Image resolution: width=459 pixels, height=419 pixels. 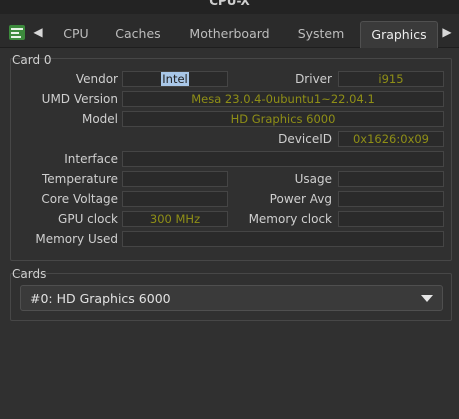 What do you see at coordinates (79, 199) in the screenshot?
I see `core-voltage-label: Core Voltage` at bounding box center [79, 199].